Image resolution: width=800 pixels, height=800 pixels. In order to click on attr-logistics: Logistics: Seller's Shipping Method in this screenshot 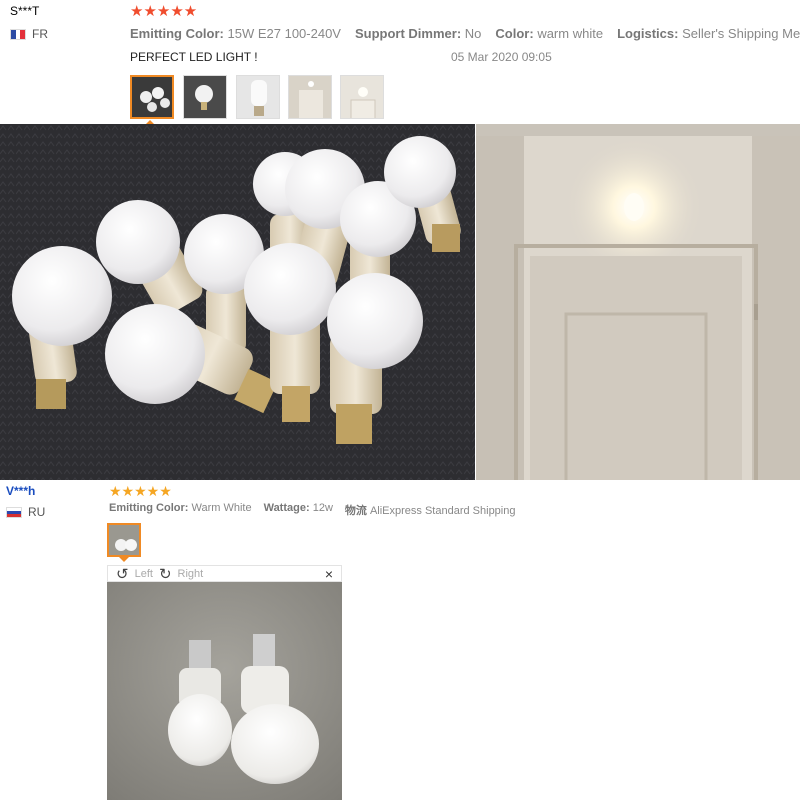, I will do `click(708, 33)`.